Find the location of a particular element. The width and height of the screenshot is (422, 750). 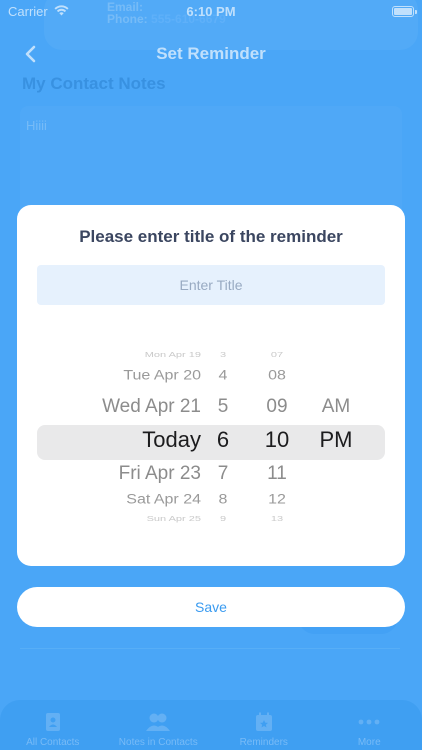

picker-minute-column: 07 08 09 10 11 12 13 is located at coordinates (277, 438).